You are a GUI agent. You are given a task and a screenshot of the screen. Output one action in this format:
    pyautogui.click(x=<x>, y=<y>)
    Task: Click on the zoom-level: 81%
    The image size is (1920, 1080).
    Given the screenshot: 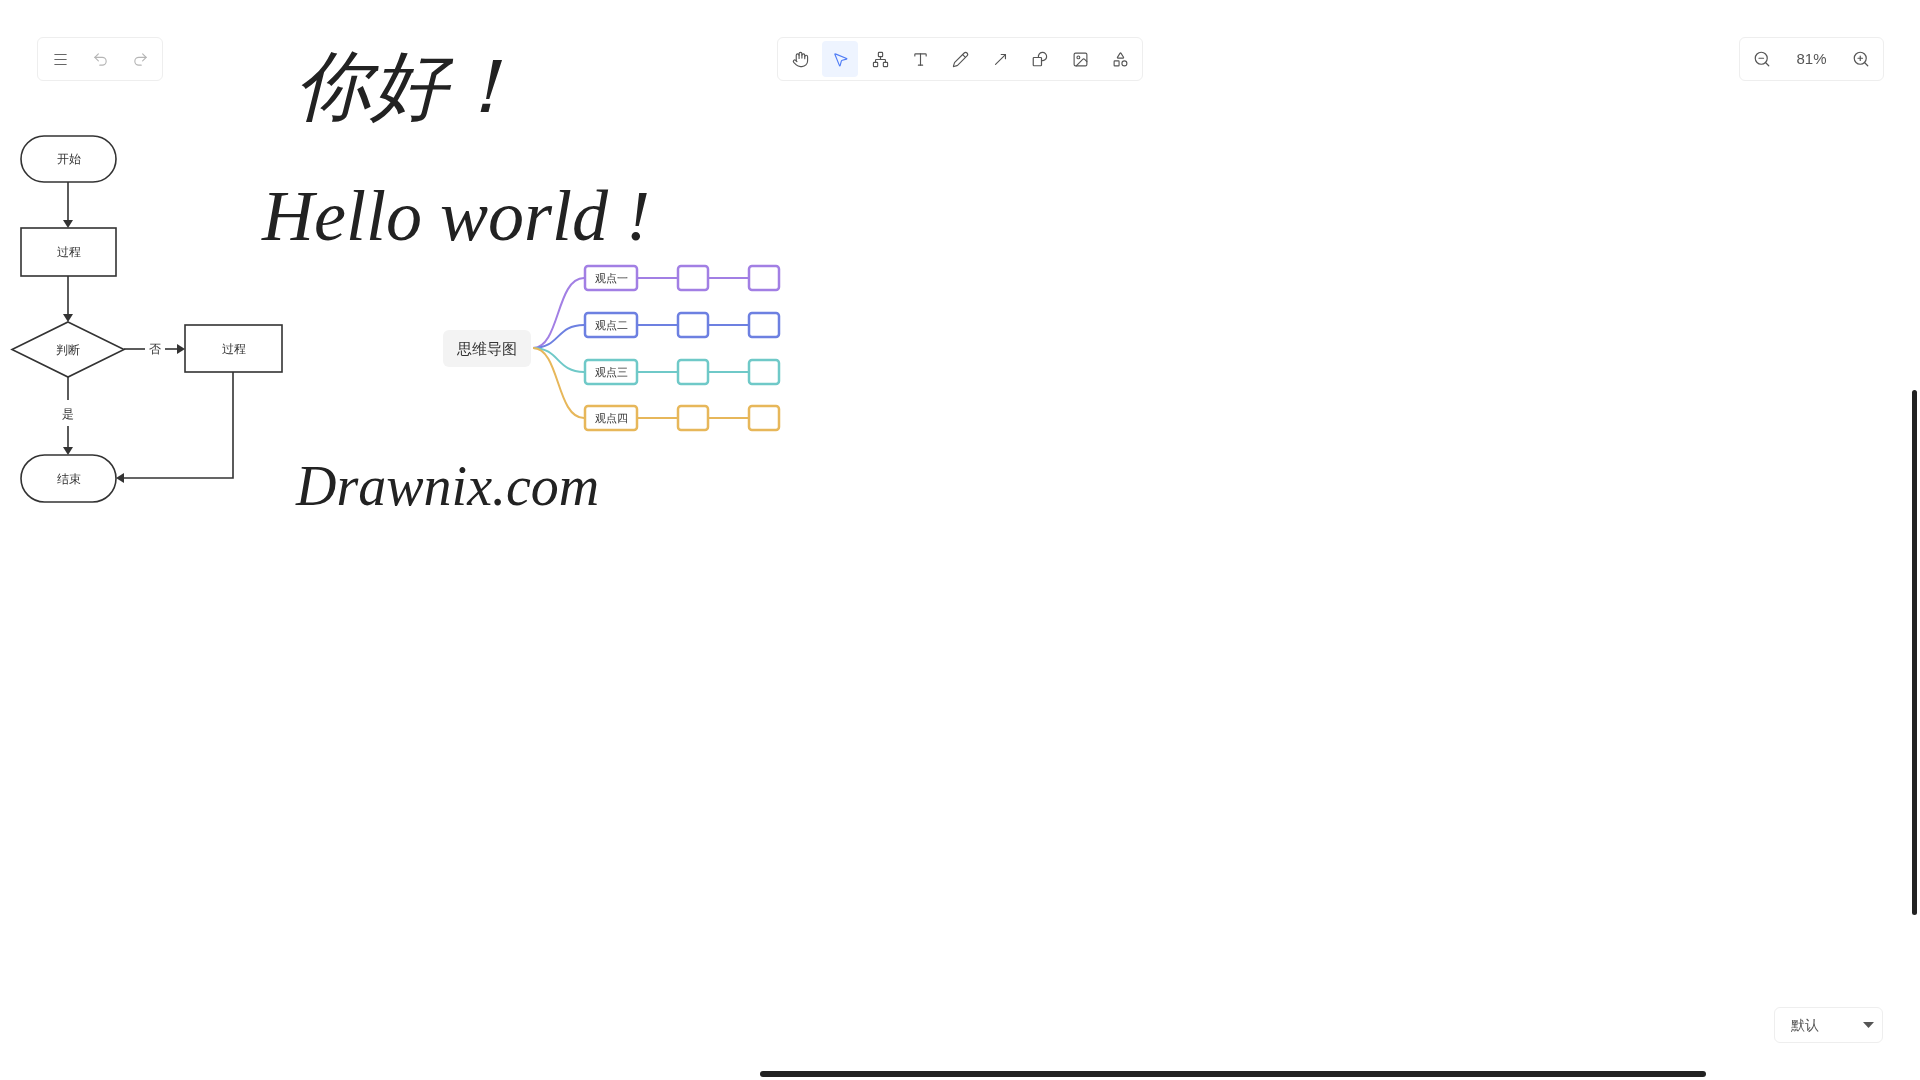 What is the action you would take?
    pyautogui.click(x=1811, y=59)
    